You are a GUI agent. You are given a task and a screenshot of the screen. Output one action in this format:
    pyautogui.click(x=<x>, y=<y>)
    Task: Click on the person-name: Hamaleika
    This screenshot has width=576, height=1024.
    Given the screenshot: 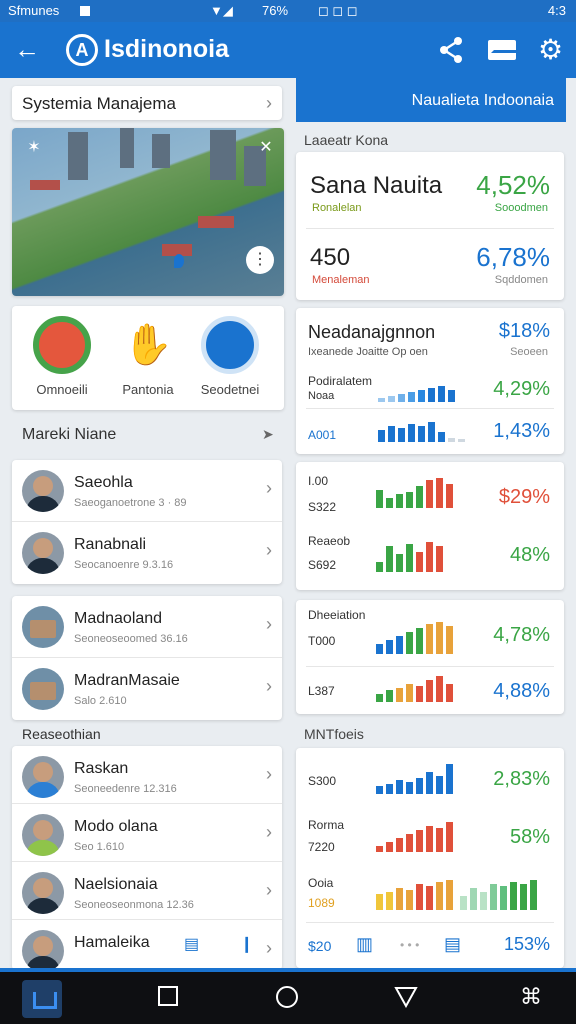 What is the action you would take?
    pyautogui.click(x=112, y=942)
    